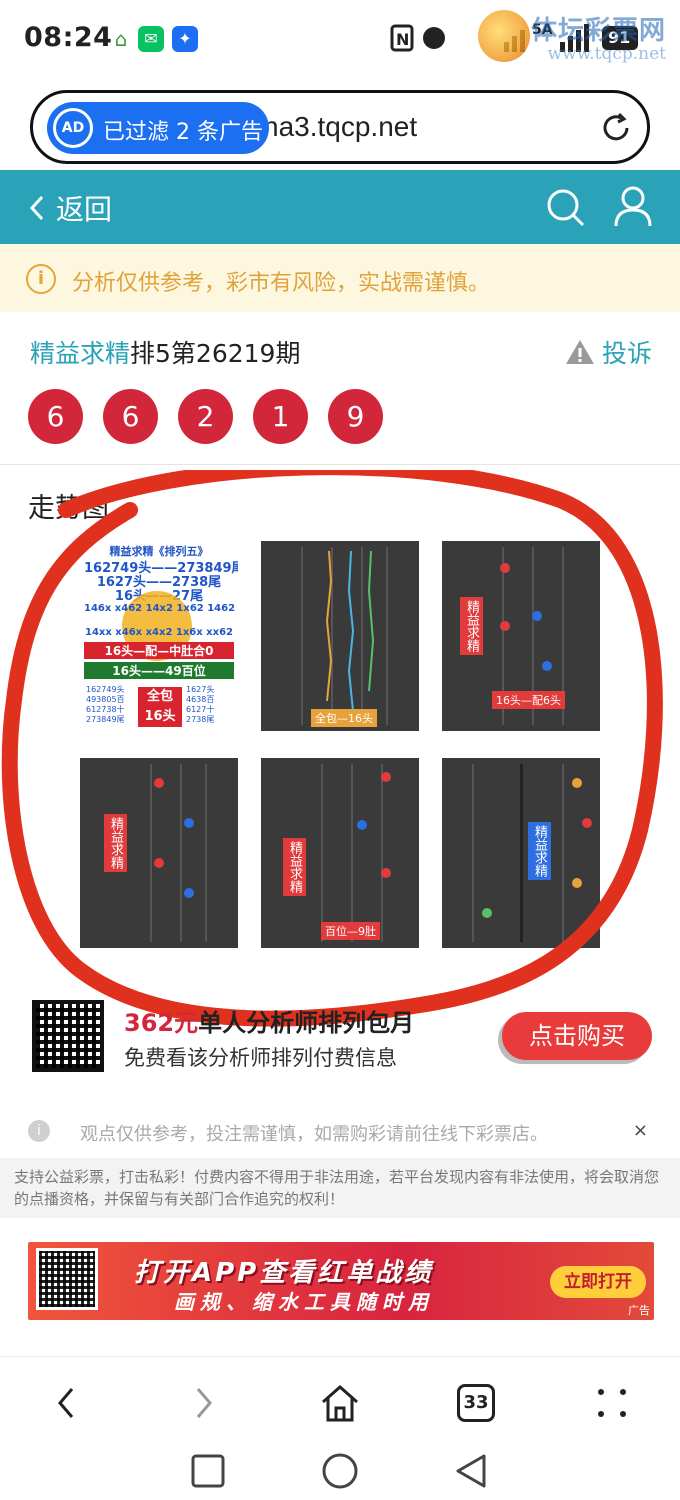 Image resolution: width=680 pixels, height=1500 pixels. Describe the element at coordinates (521, 853) in the screenshot. I see `trend-image-6: 精益求精` at that location.